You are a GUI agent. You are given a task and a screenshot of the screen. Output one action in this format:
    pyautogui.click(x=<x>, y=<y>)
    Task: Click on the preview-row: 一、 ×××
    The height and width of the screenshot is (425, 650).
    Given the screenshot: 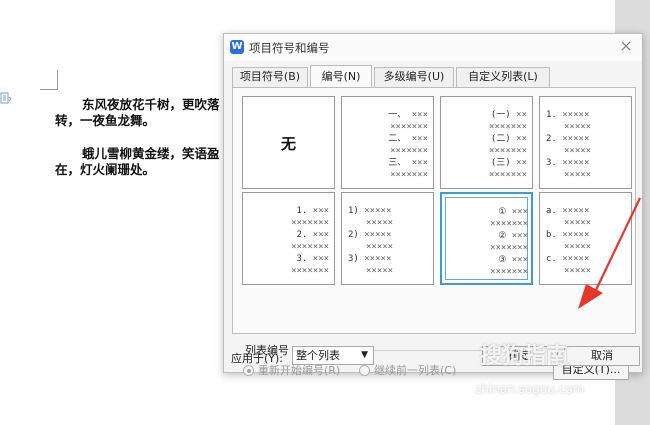 What is the action you would take?
    pyautogui.click(x=388, y=115)
    